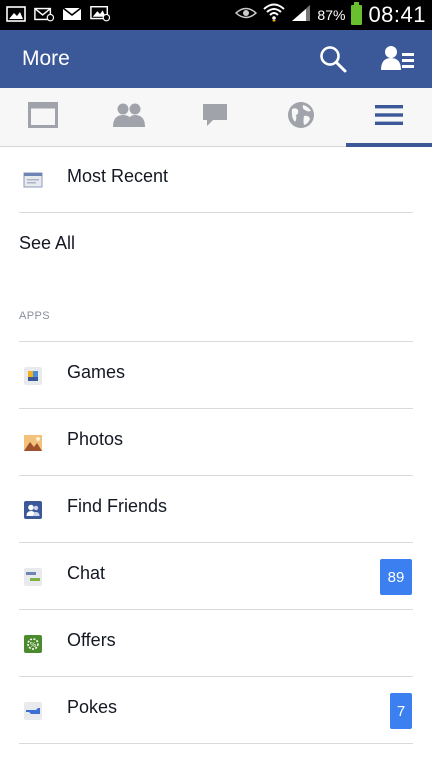 The height and width of the screenshot is (768, 432). I want to click on games-icon, so click(33, 376).